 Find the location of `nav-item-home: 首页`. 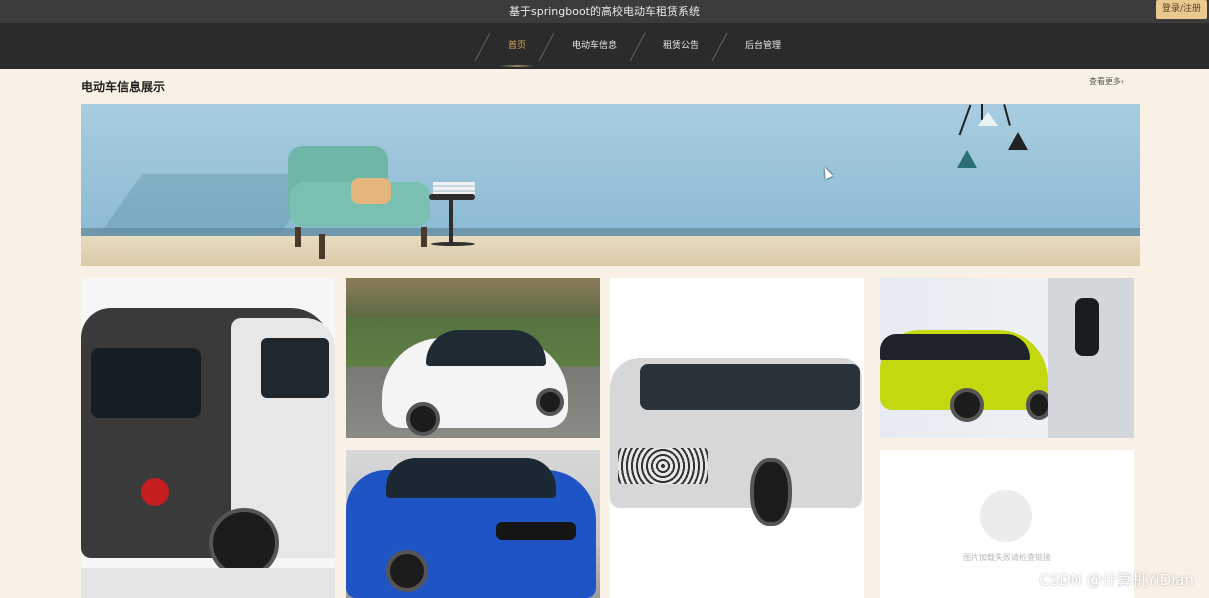

nav-item-home: 首页 is located at coordinates (509, 46).